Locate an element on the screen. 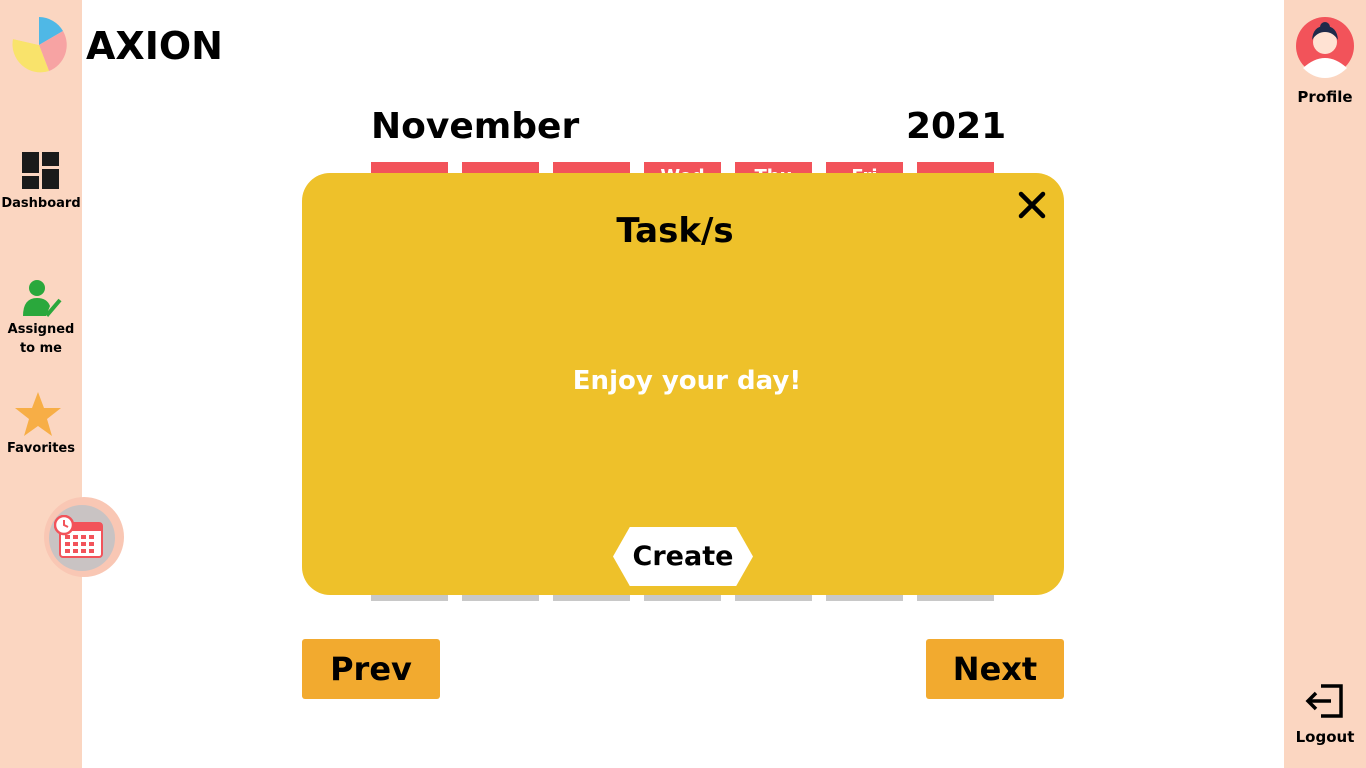 This screenshot has height=768, width=1366. modal-title: Task/s is located at coordinates (675, 231).